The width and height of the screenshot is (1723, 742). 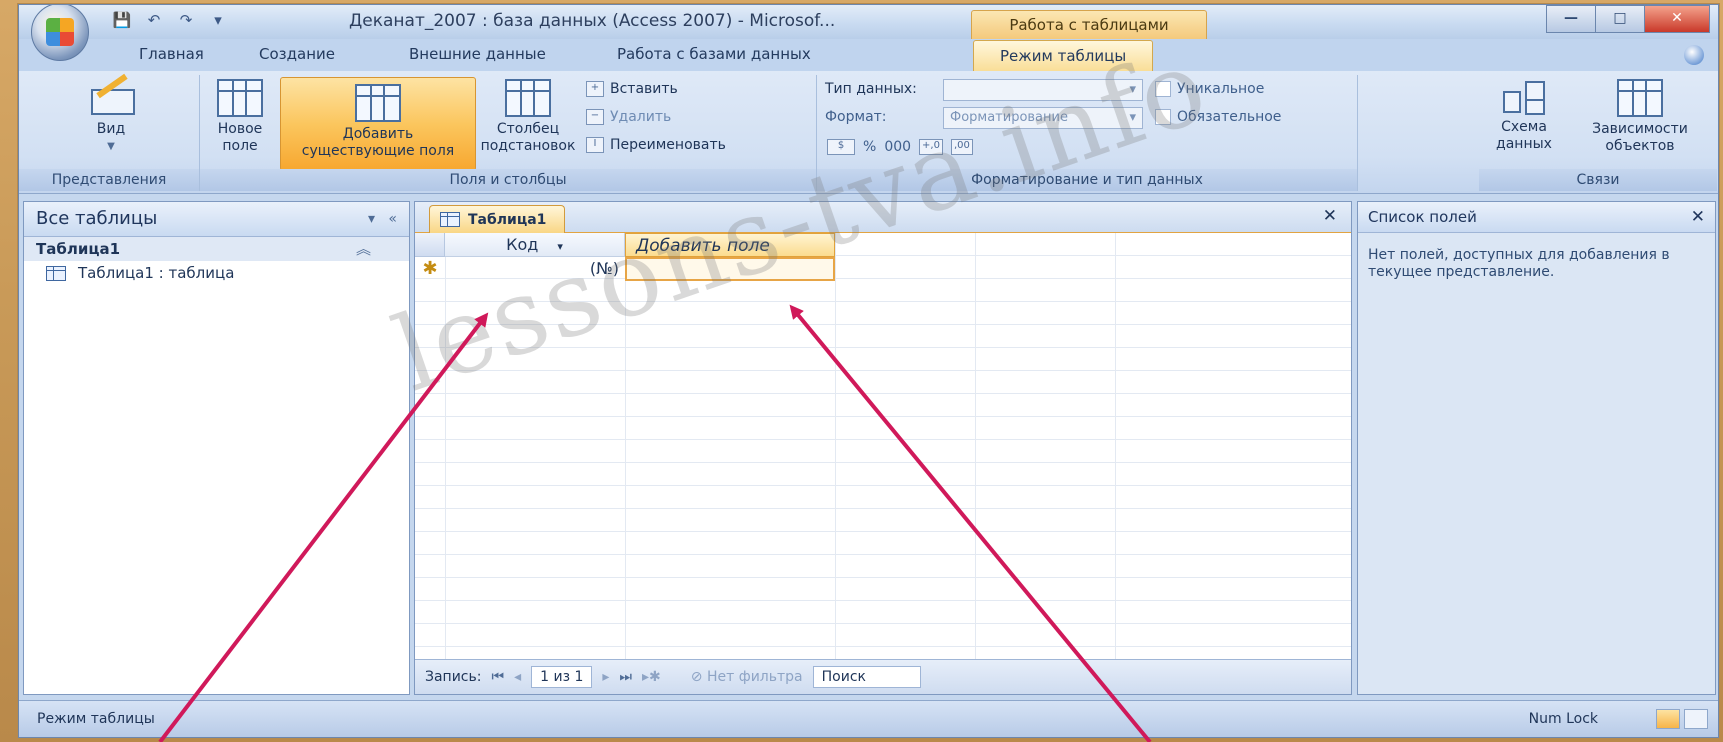 What do you see at coordinates (1696, 719) in the screenshot?
I see `design-view-icon` at bounding box center [1696, 719].